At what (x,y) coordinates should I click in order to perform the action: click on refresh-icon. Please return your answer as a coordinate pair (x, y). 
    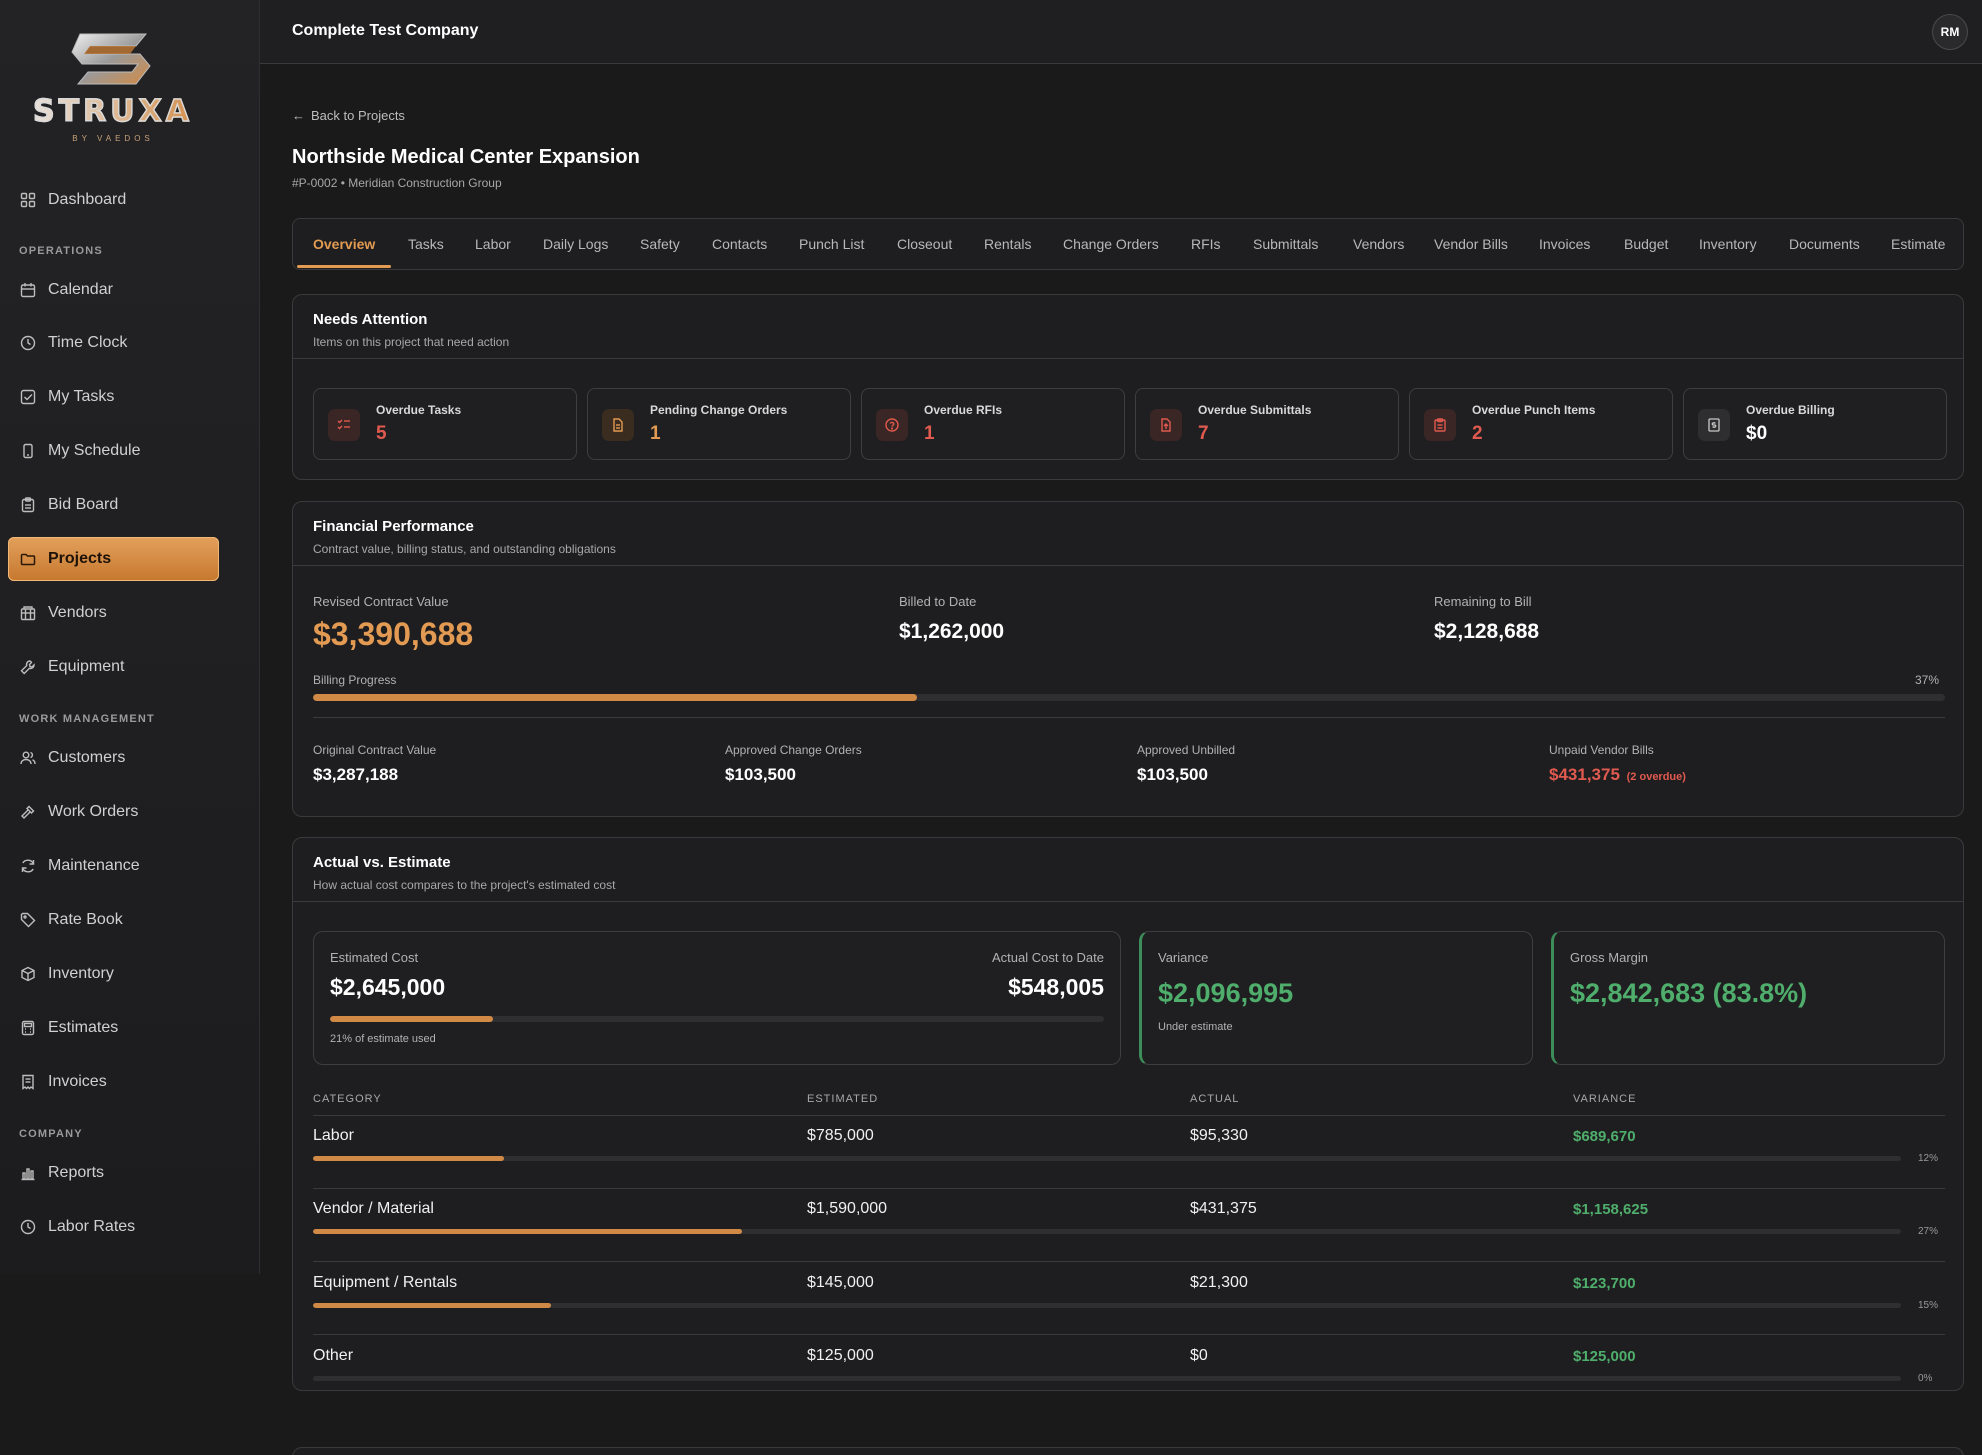
    Looking at the image, I should click on (28, 866).